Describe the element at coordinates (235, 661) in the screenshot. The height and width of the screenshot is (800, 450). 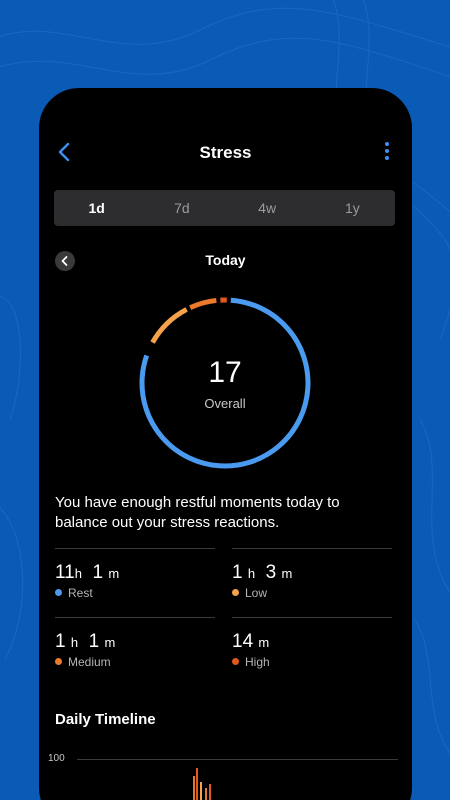
I see `high-dot` at that location.